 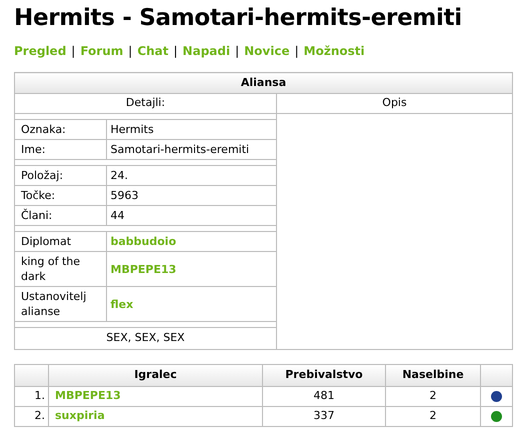 What do you see at coordinates (102, 51) in the screenshot?
I see `nav-link: Forum` at bounding box center [102, 51].